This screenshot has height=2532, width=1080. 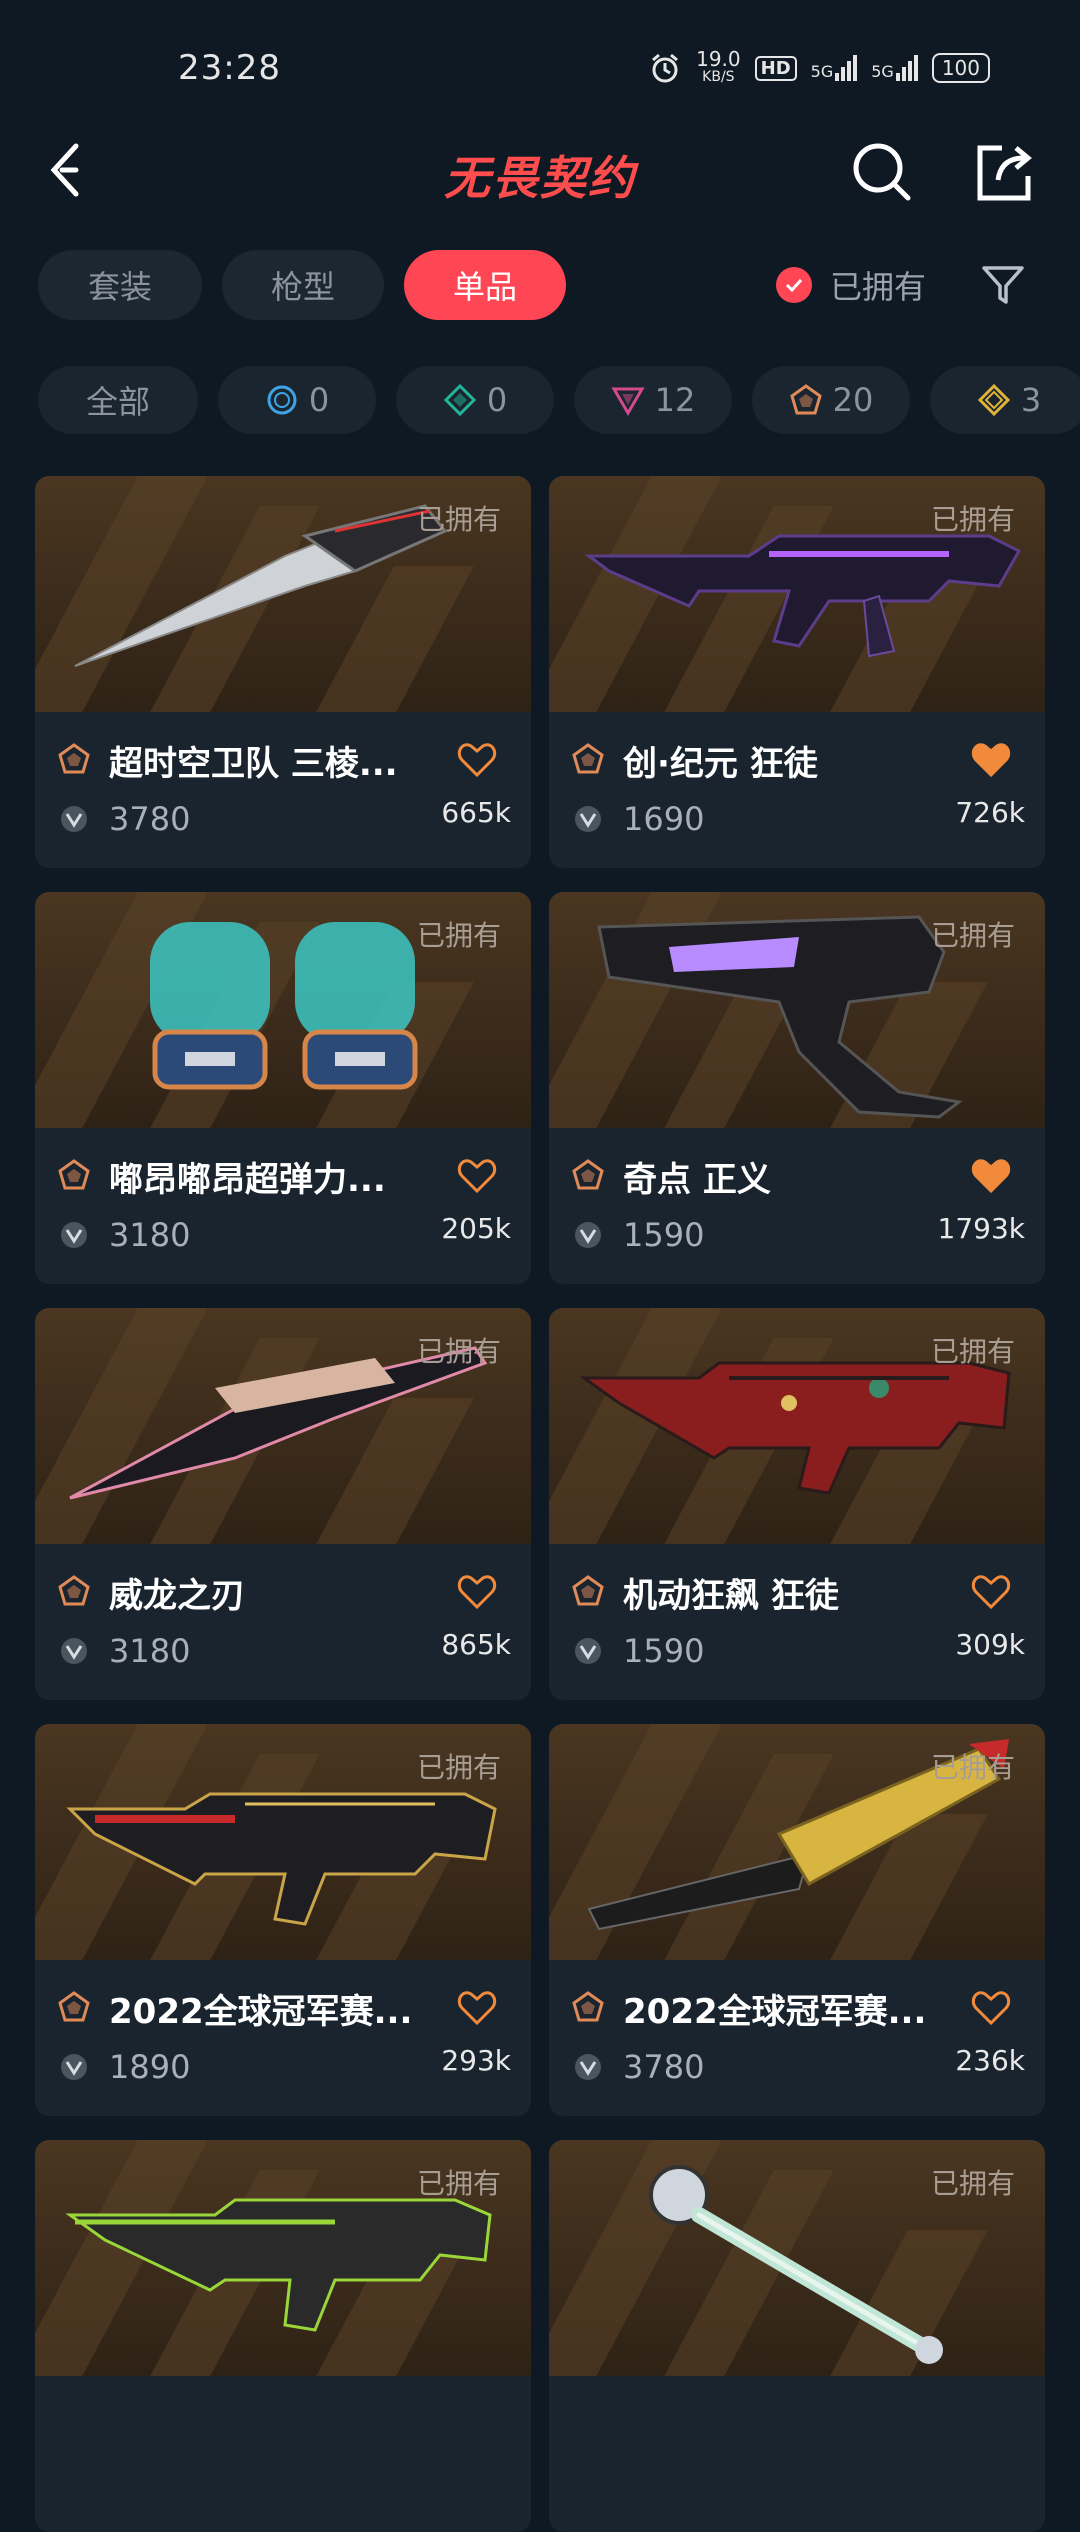 What do you see at coordinates (990, 1644) in the screenshot?
I see `like-count: 309k` at bounding box center [990, 1644].